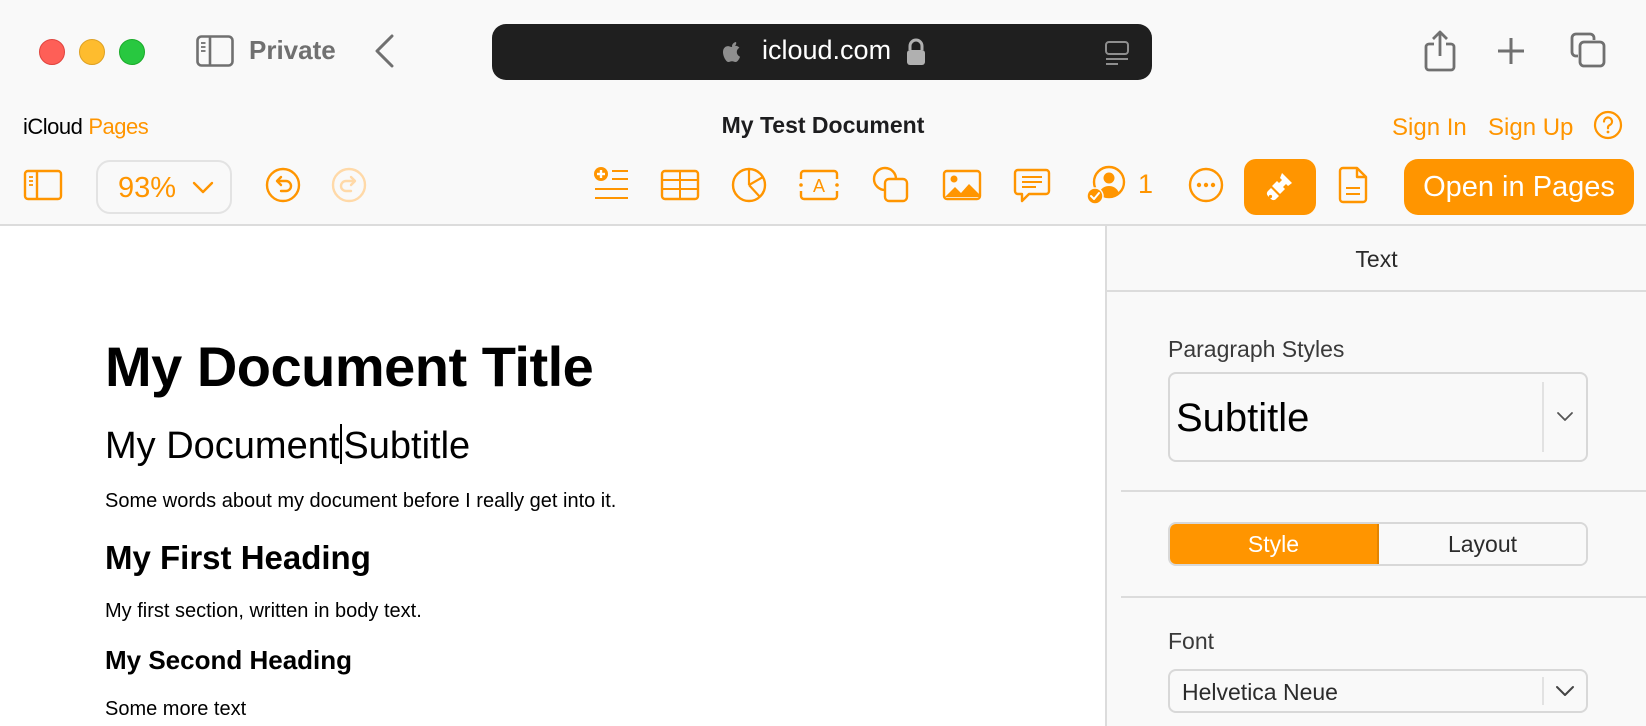  What do you see at coordinates (916, 51) in the screenshot?
I see `lock-icon` at bounding box center [916, 51].